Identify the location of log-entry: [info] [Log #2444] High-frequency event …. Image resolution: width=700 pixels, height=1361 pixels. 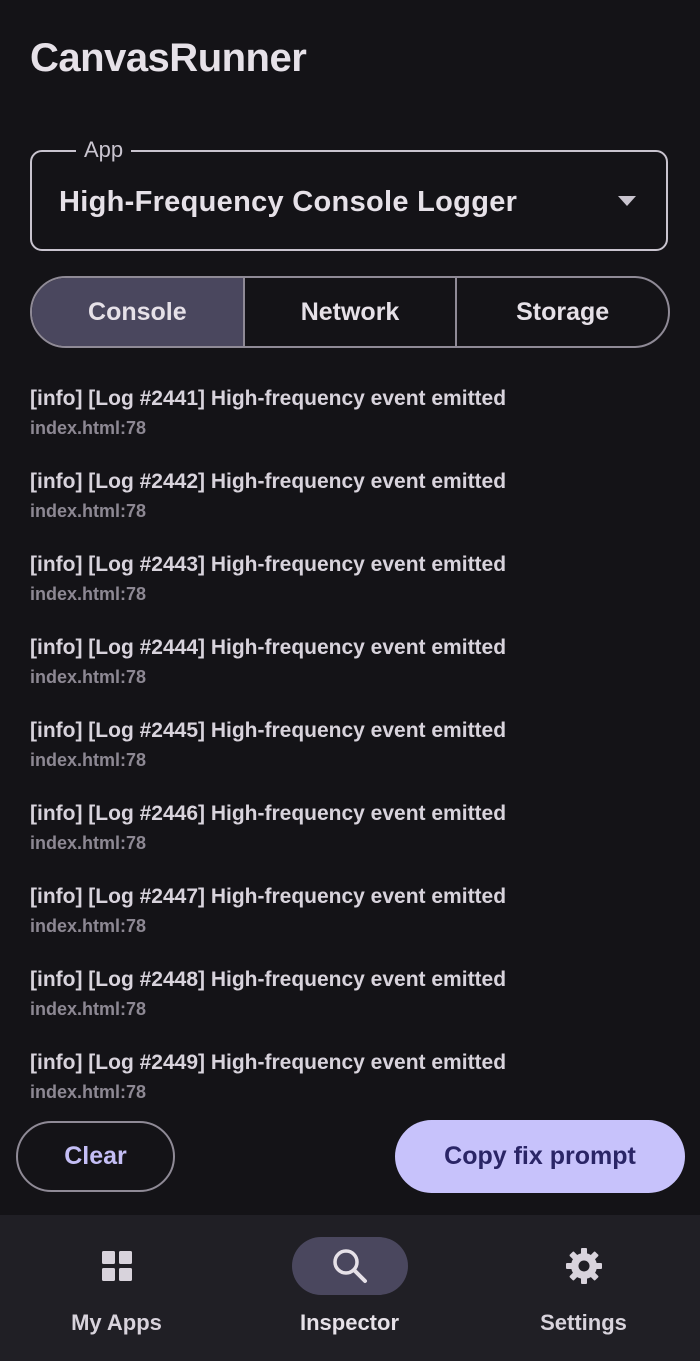
(350, 661).